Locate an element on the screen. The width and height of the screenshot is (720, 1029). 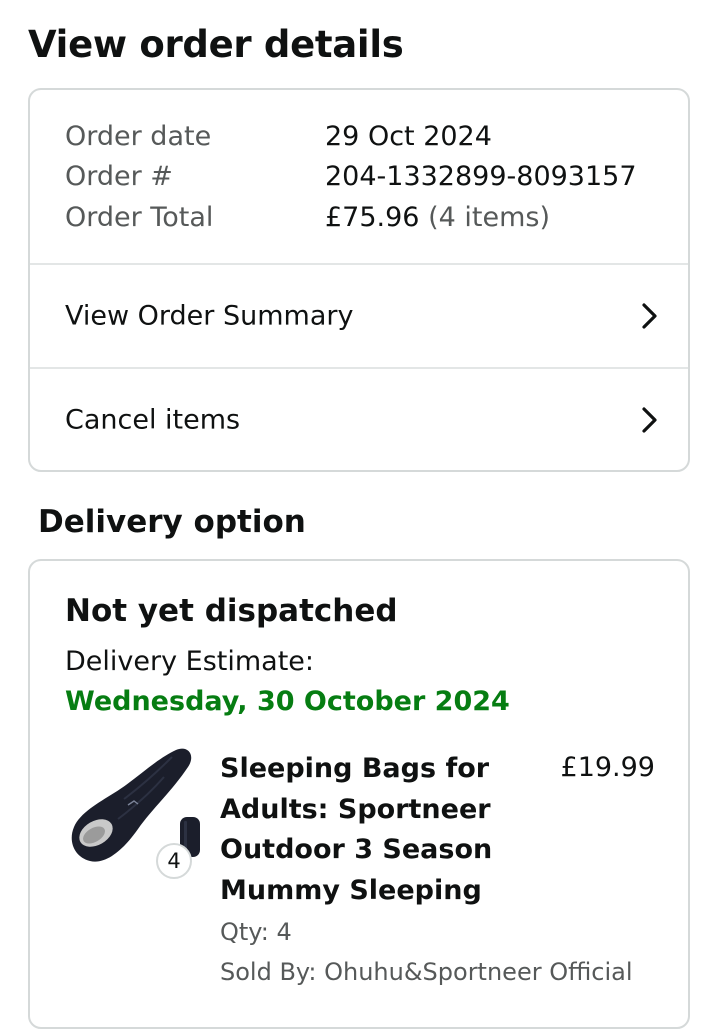
order-date-label: Order date is located at coordinates (138, 136).